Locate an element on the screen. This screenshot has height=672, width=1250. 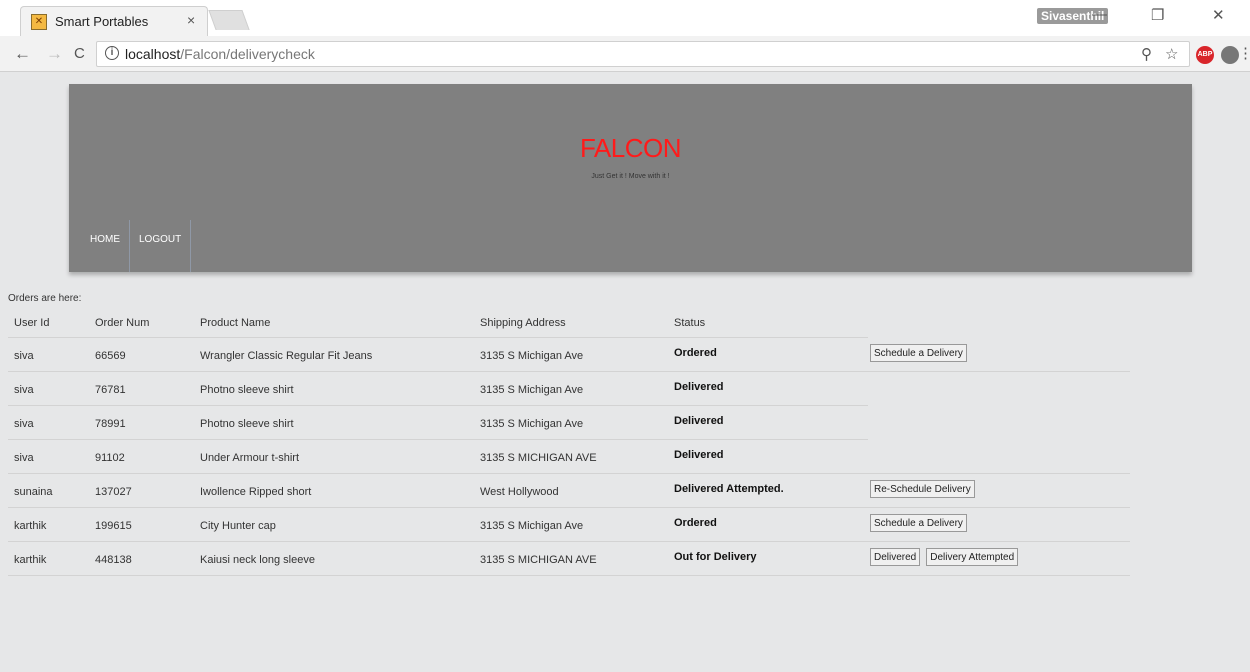
site-brand: FALCON is located at coordinates (630, 148).